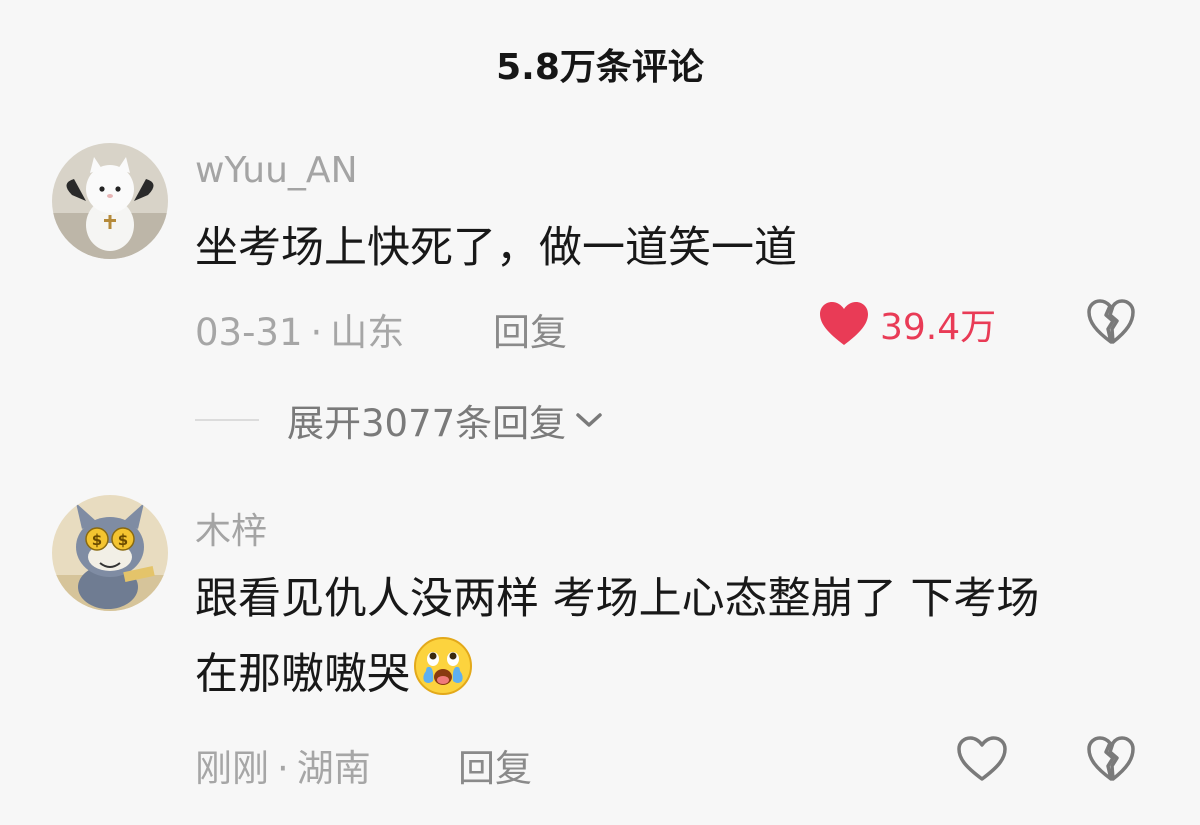  What do you see at coordinates (617, 599) in the screenshot?
I see `comment-text-line: 跟看见仇人没两样 考场上心态整崩了 下考场` at bounding box center [617, 599].